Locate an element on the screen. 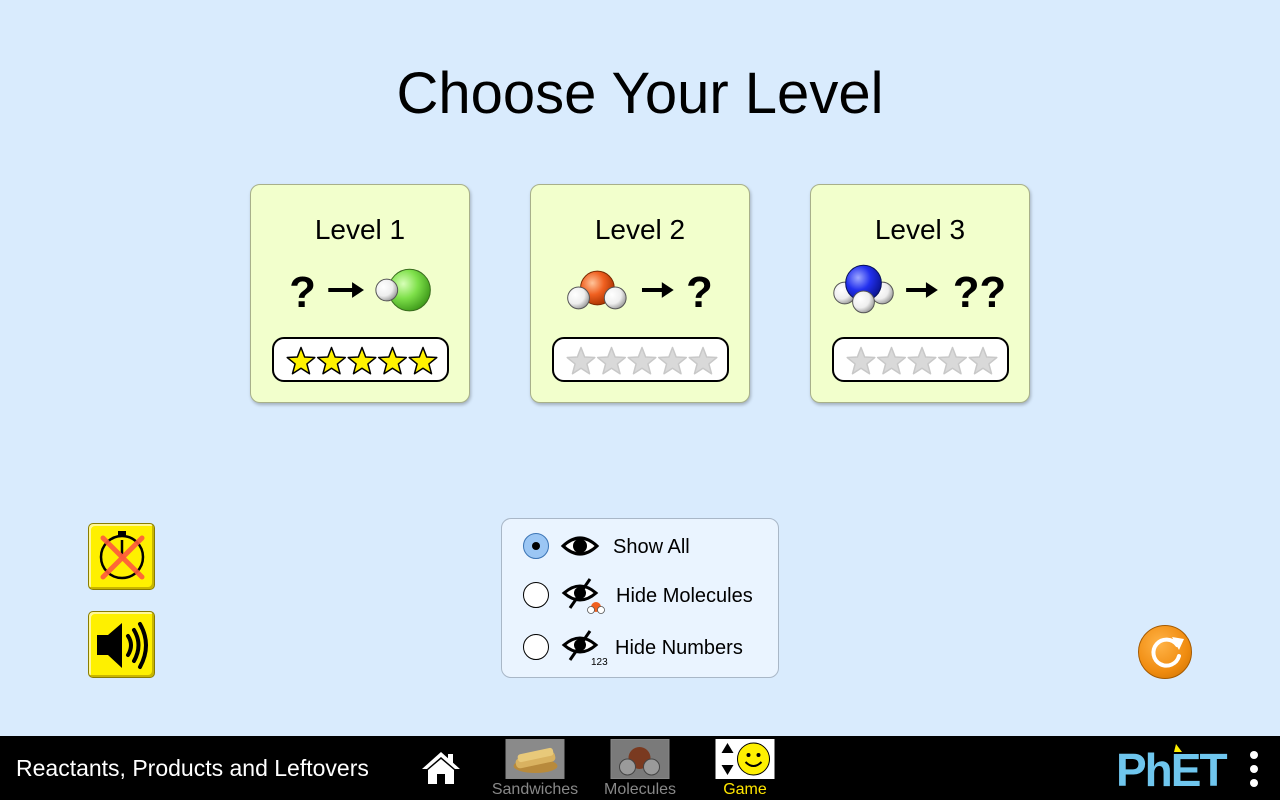 The width and height of the screenshot is (1280, 800). level-1-reaction-icon: ? is located at coordinates (360, 292).